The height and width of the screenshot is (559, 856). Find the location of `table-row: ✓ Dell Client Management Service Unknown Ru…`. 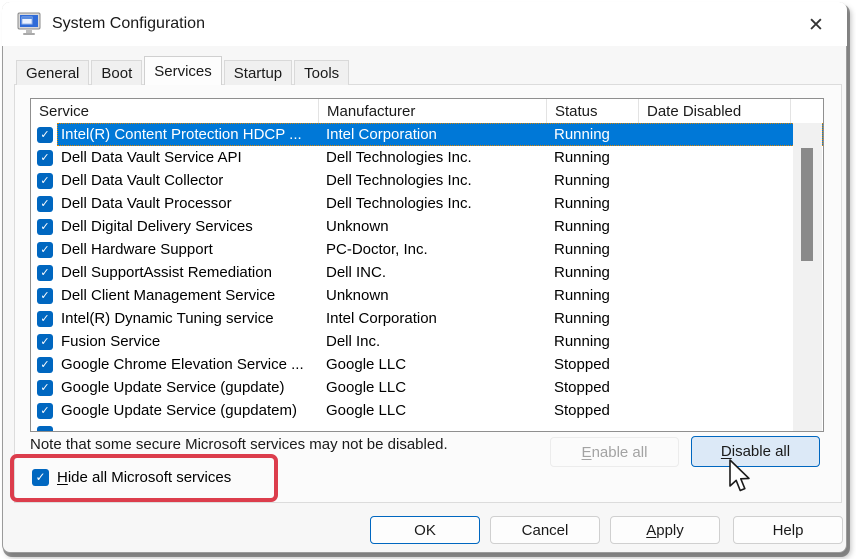

table-row: ✓ Dell Client Management Service Unknown Ru… is located at coordinates (427, 295).